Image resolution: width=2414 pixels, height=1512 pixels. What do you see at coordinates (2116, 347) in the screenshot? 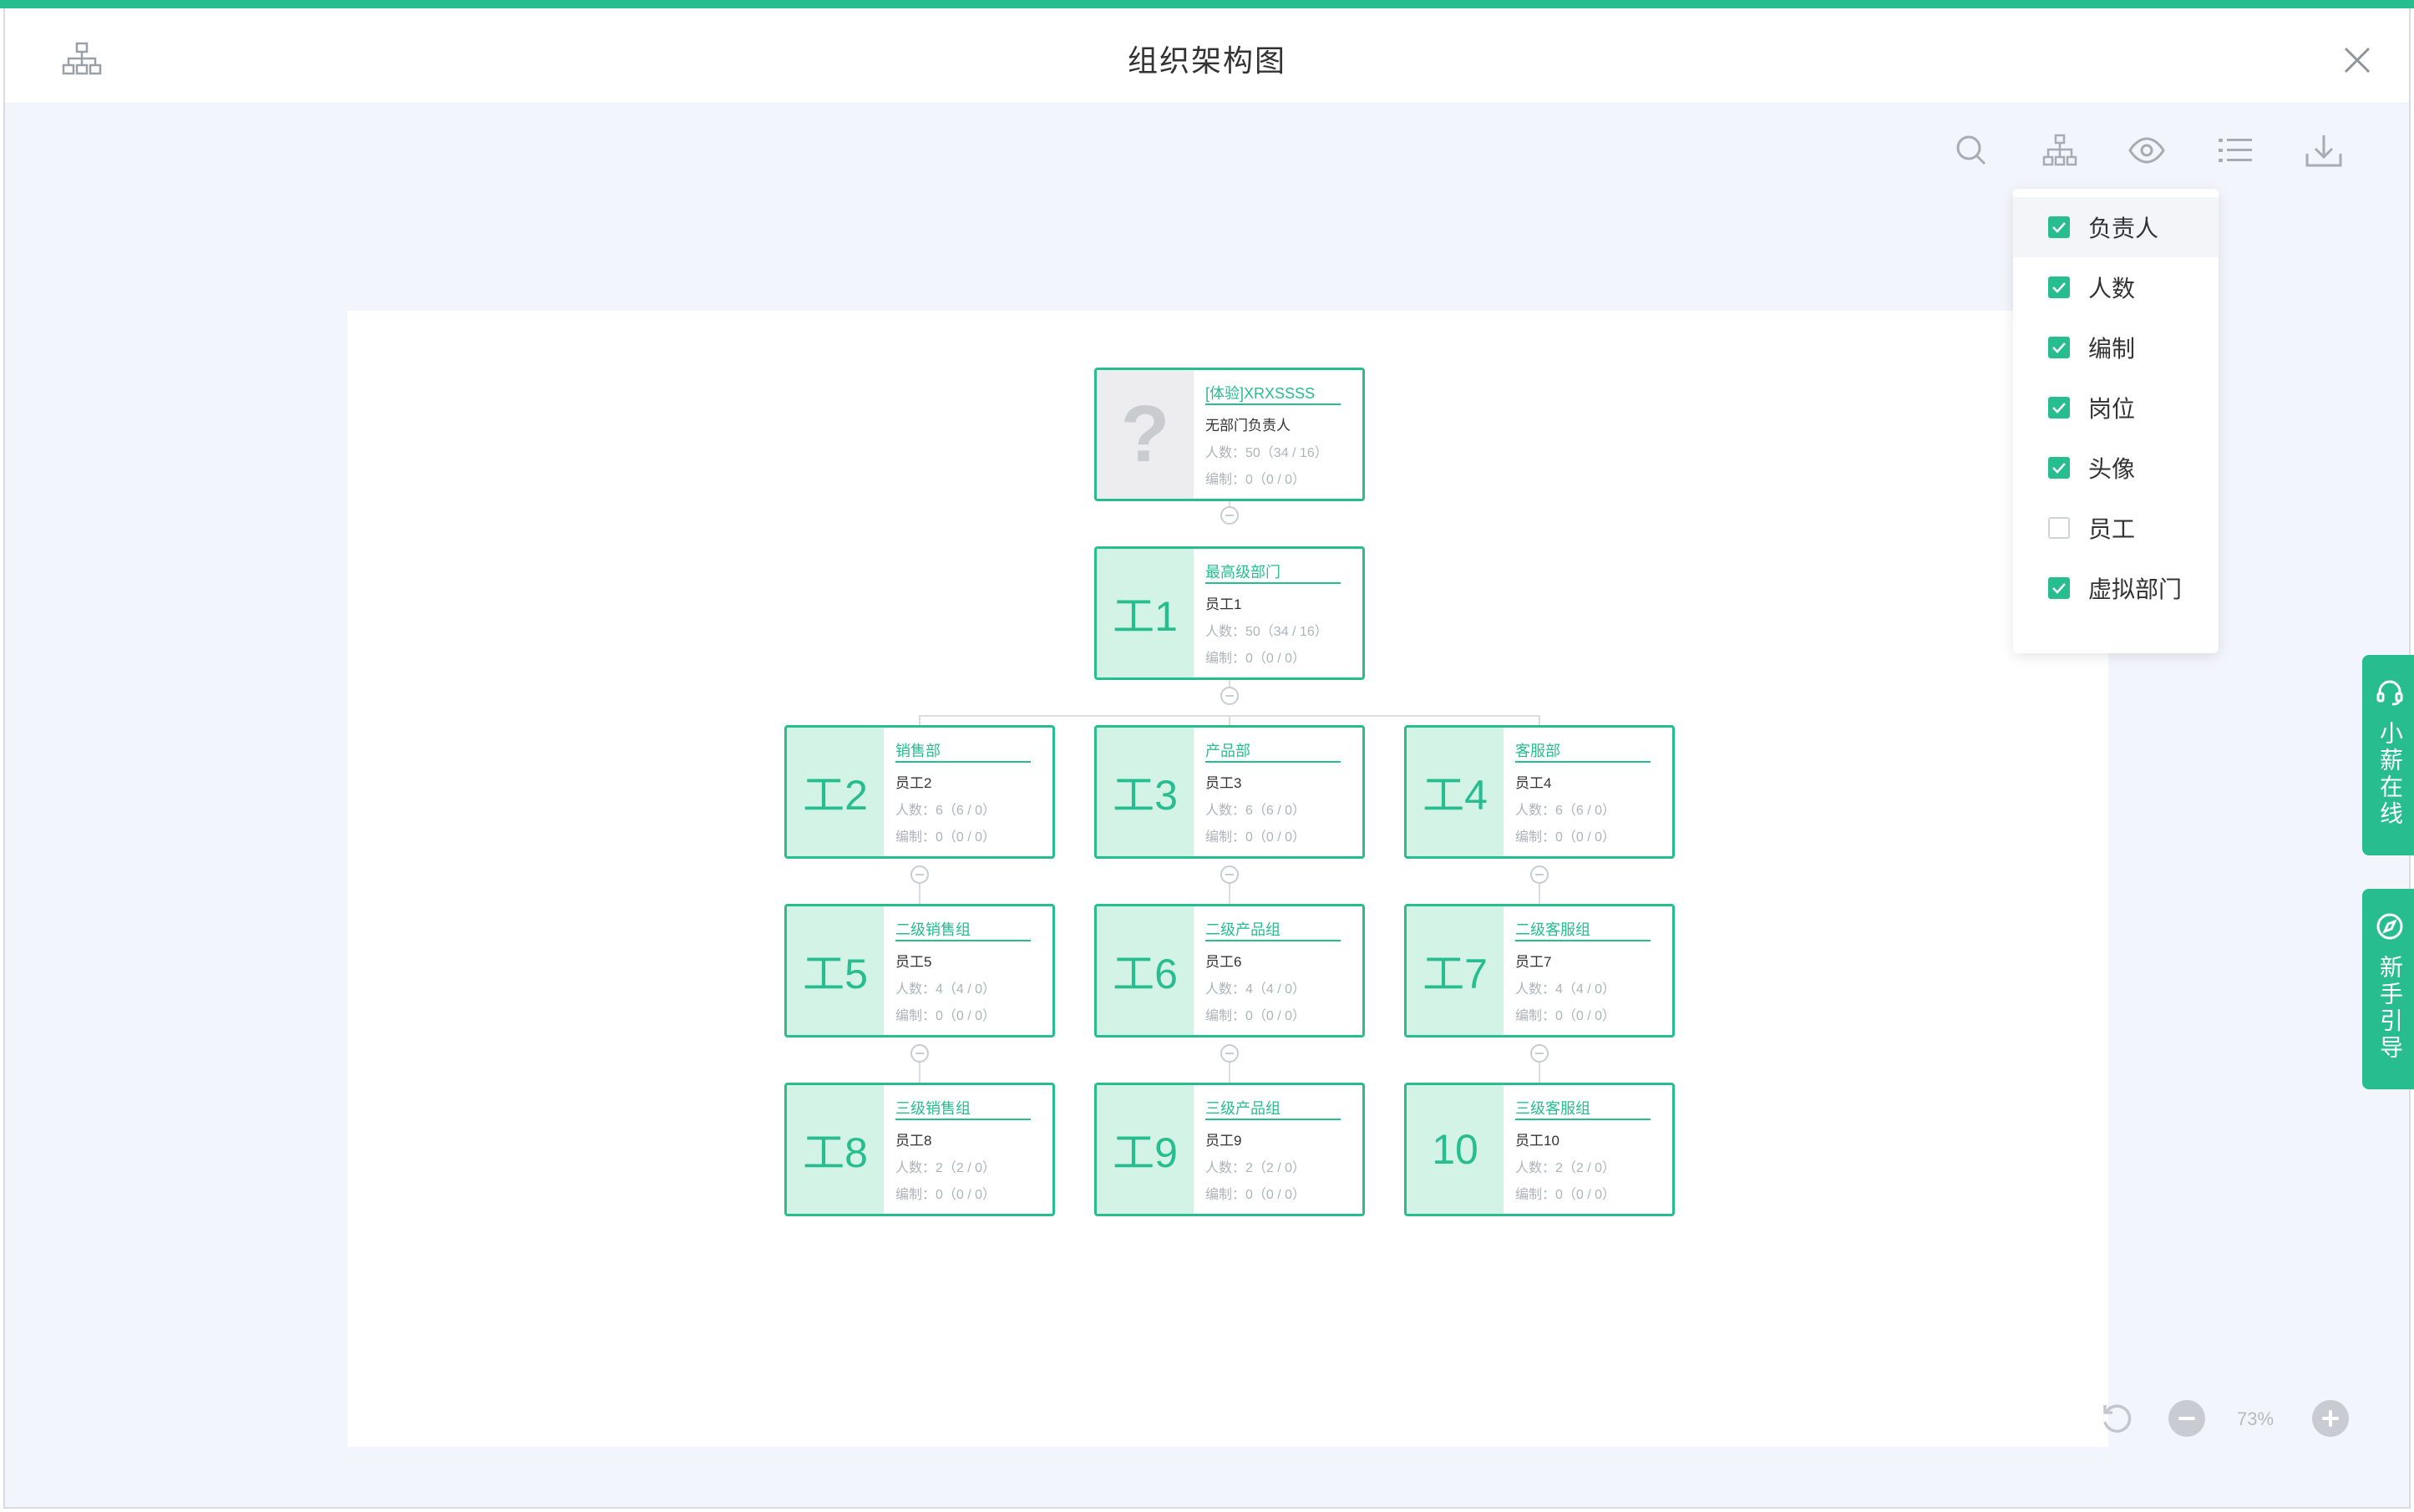
I see `option-quota: 编制` at bounding box center [2116, 347].